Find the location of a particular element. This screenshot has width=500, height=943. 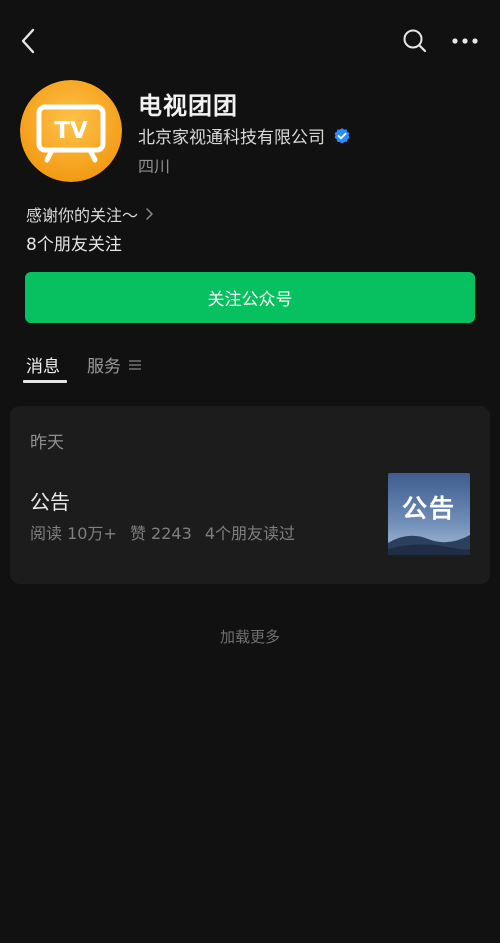

friends-following-count: 8个朋友关注 is located at coordinates (74, 242).